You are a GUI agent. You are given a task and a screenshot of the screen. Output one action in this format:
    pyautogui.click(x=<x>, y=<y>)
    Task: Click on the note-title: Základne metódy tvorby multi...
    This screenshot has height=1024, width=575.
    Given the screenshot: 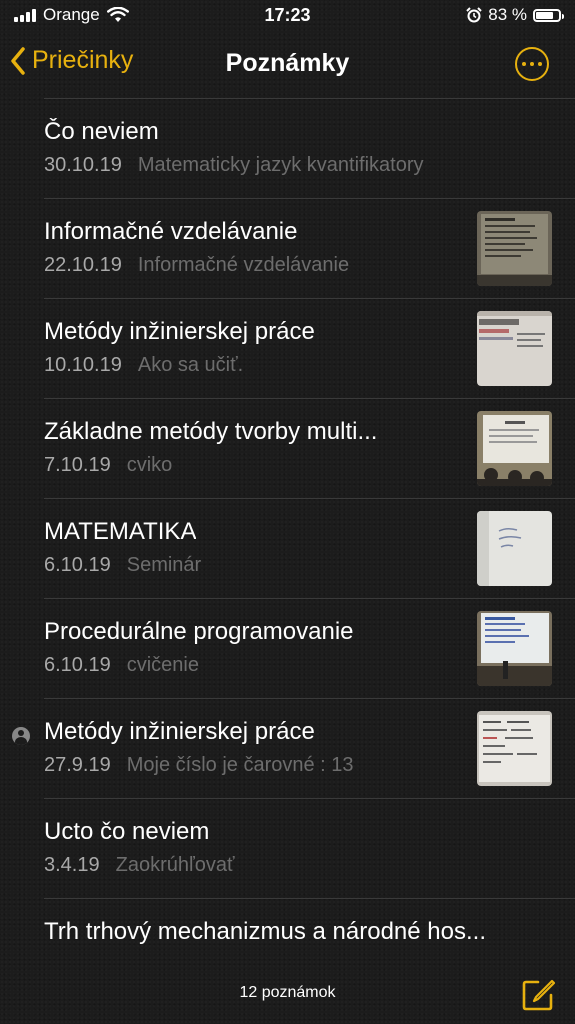 What is the action you would take?
    pyautogui.click(x=211, y=431)
    